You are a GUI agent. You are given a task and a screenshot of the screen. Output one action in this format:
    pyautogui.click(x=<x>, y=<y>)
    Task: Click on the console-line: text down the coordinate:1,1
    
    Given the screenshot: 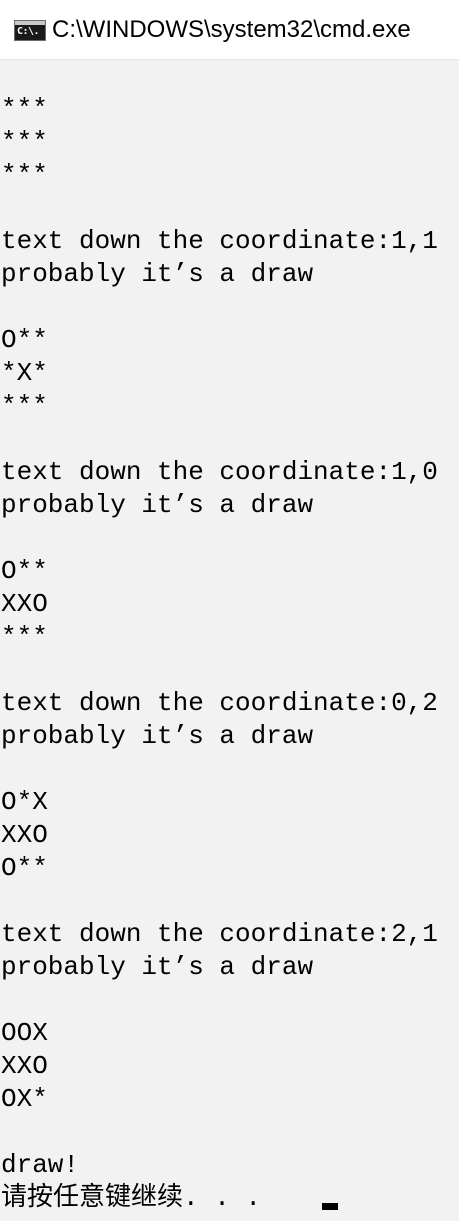 What is the action you would take?
    pyautogui.click(x=219, y=241)
    